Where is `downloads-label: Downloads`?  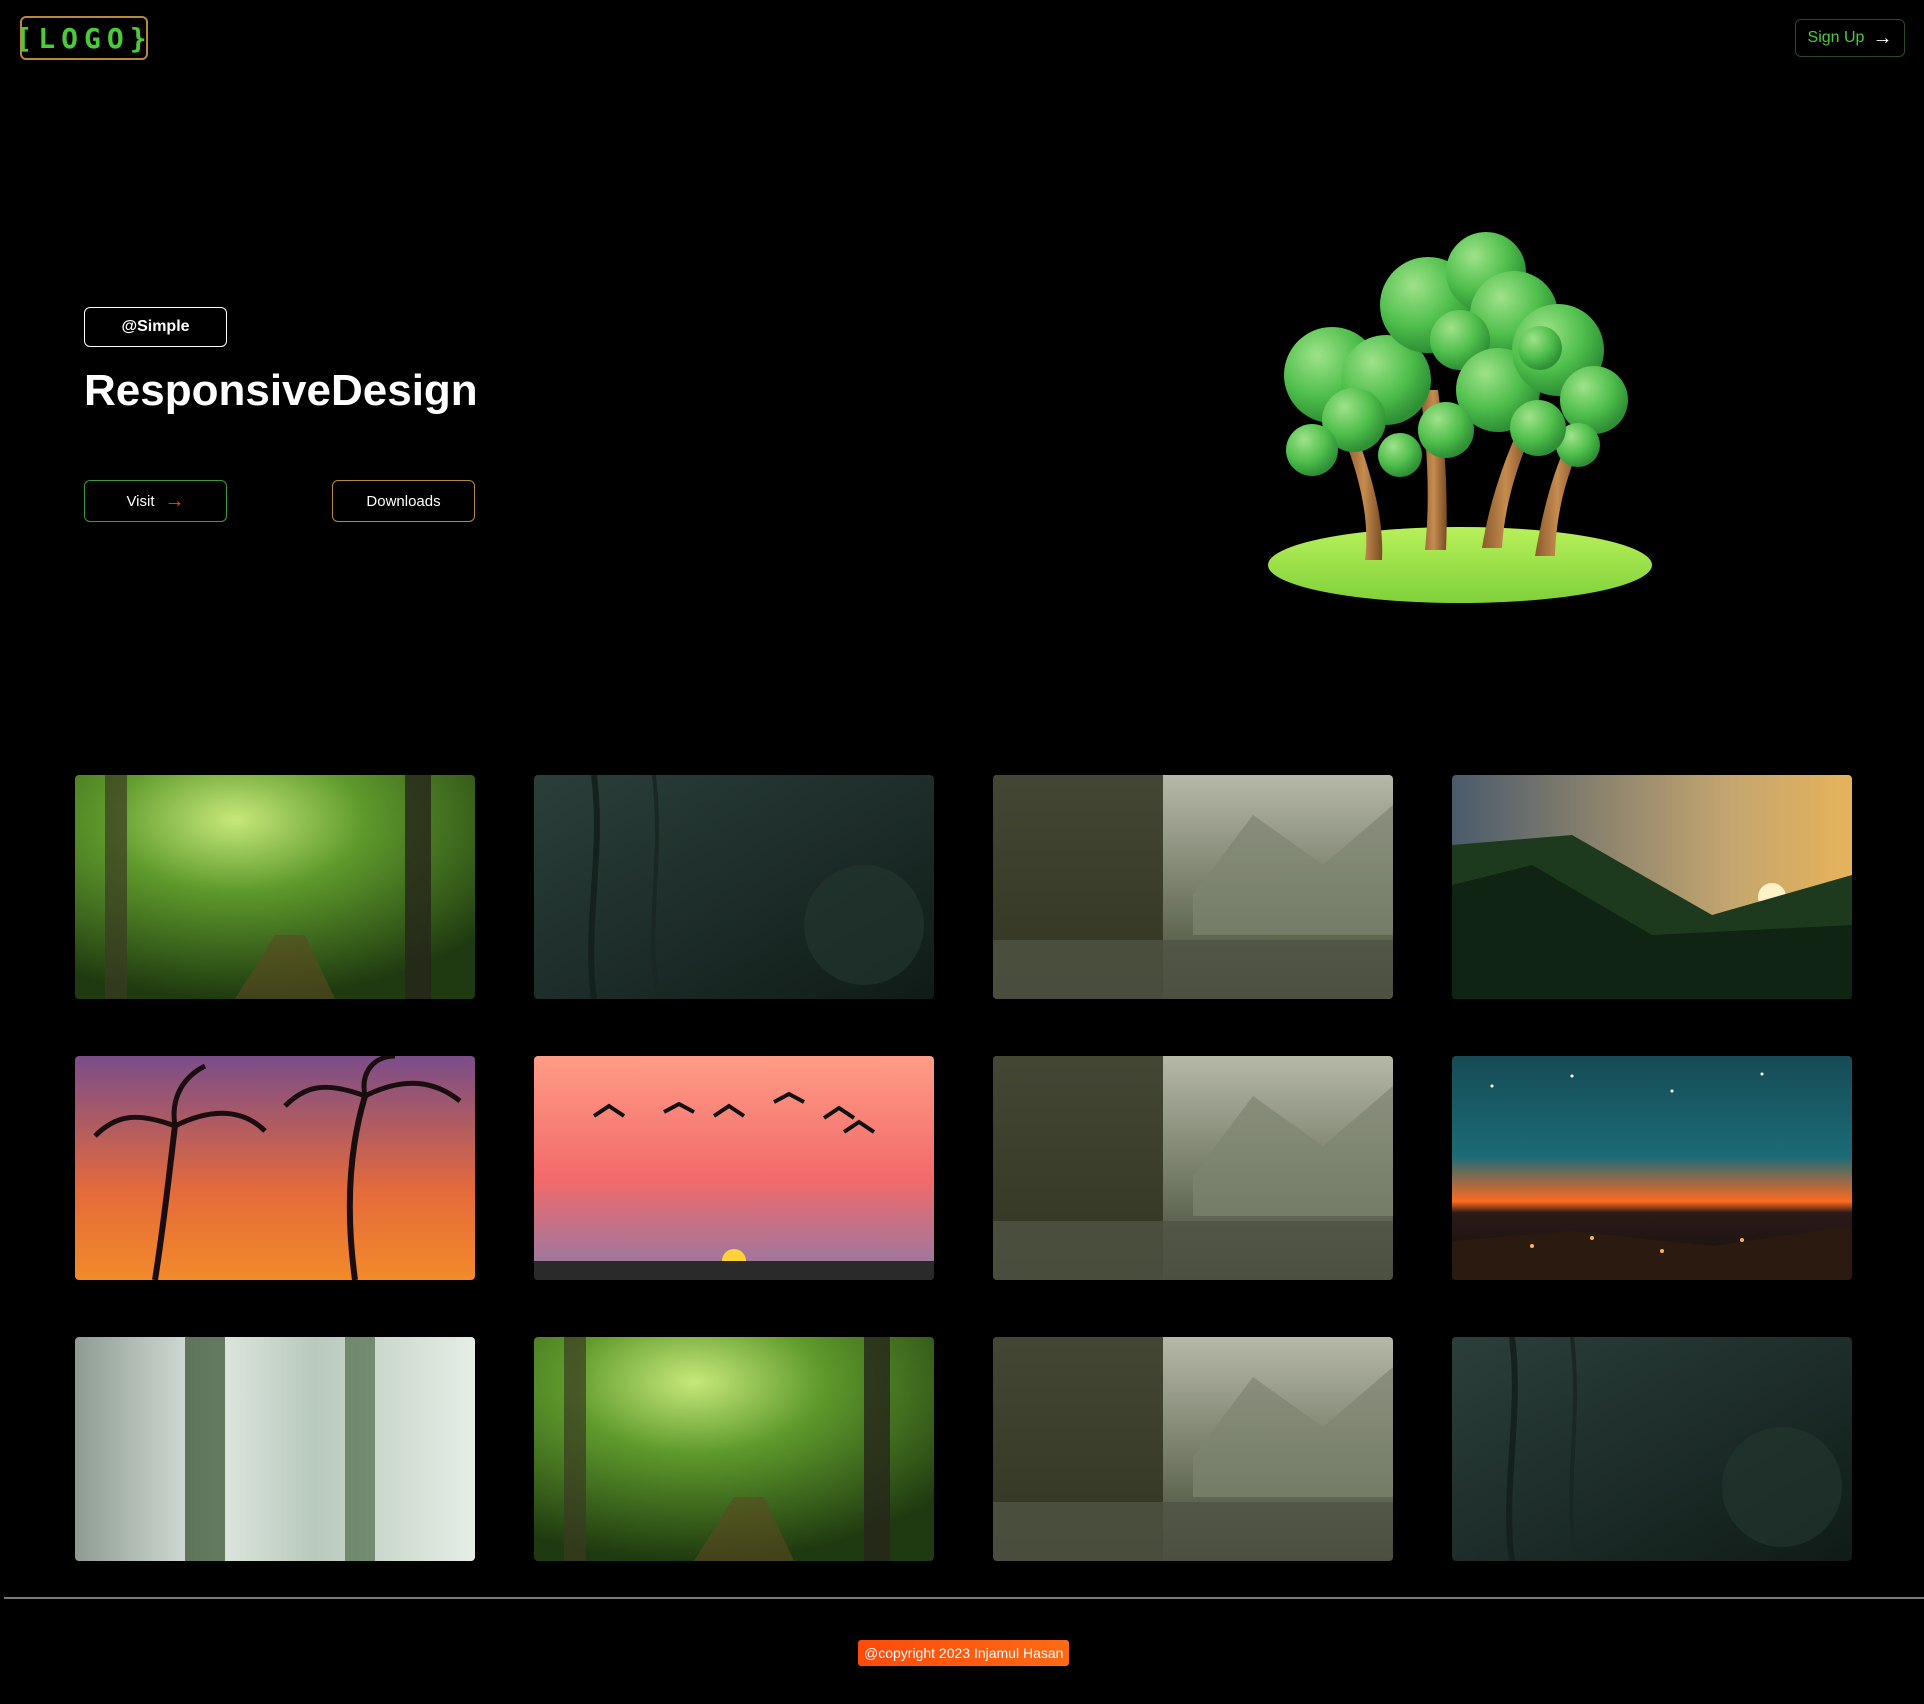
downloads-label: Downloads is located at coordinates (403, 501).